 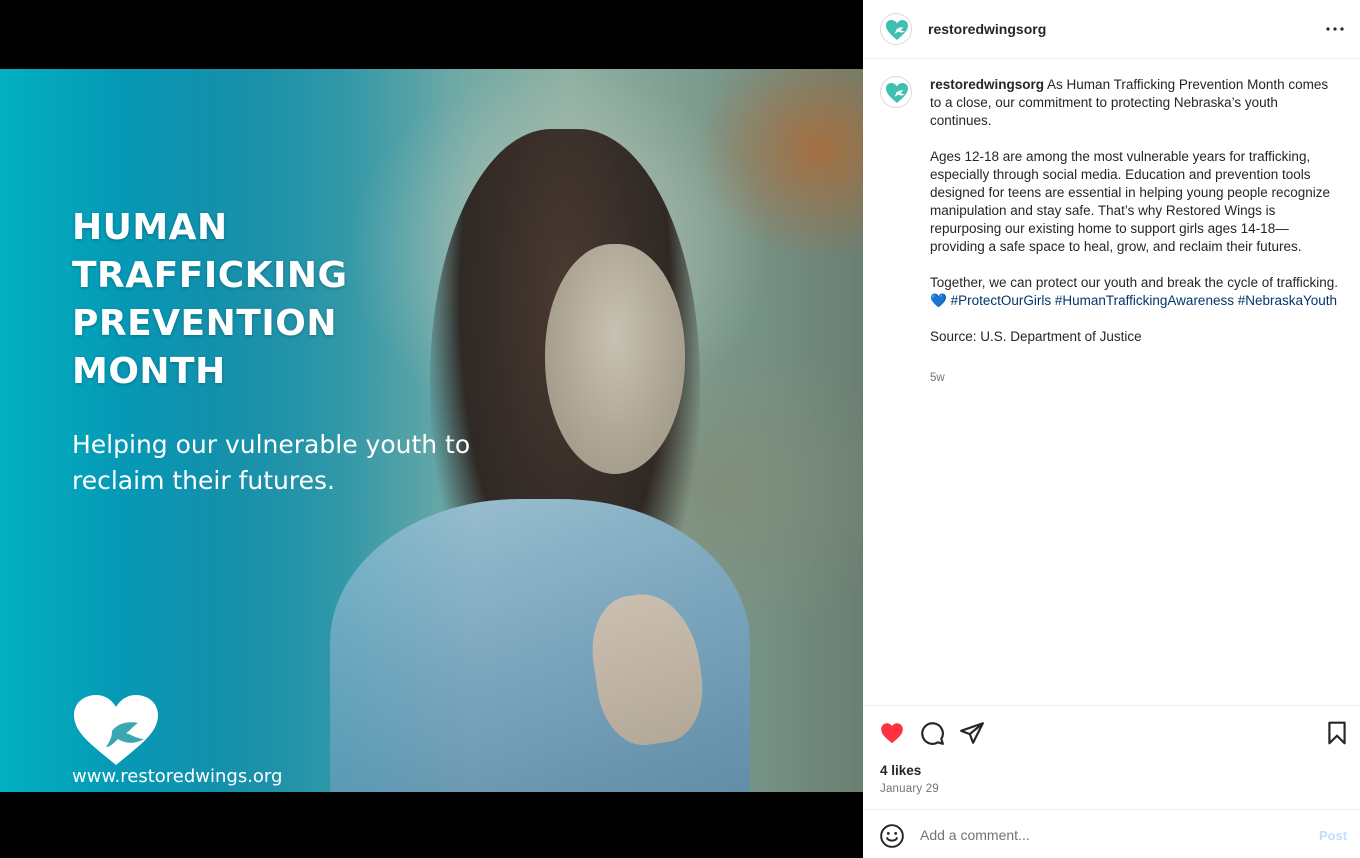 What do you see at coordinates (972, 733) in the screenshot?
I see `share-icon` at bounding box center [972, 733].